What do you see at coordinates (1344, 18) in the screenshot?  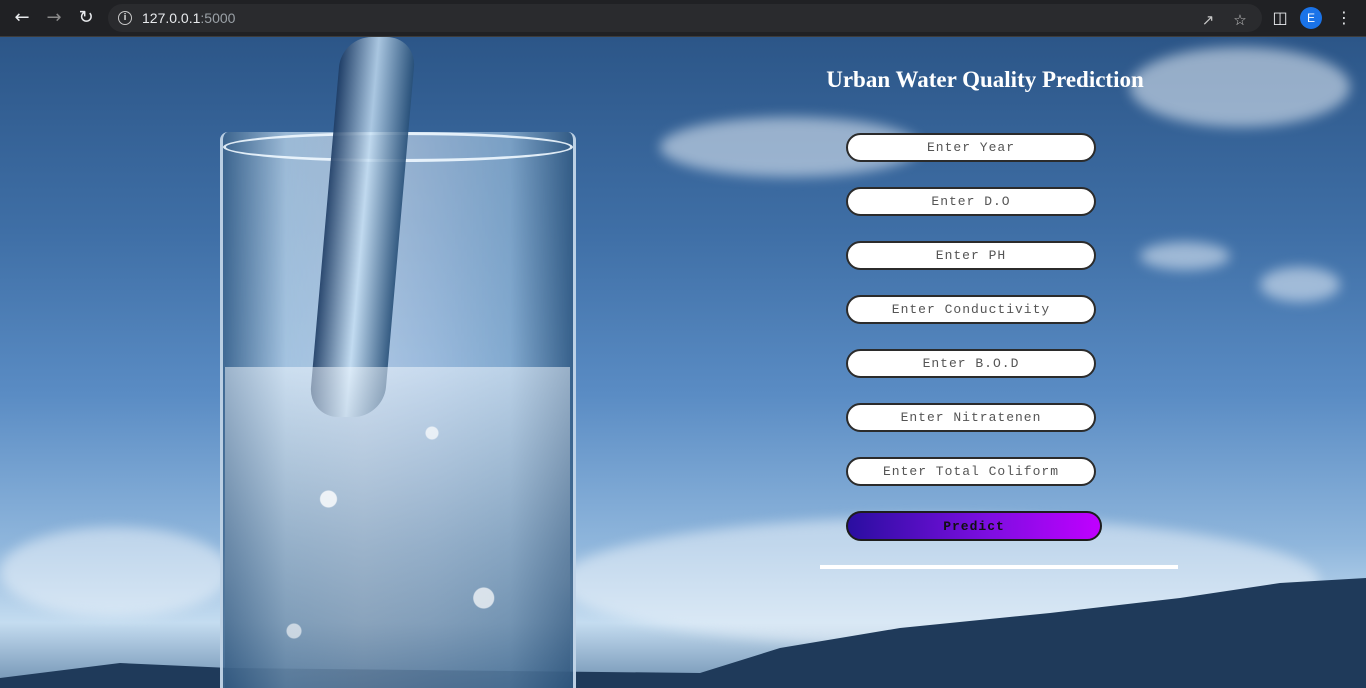 I see `more-menu-icon: ⋮` at bounding box center [1344, 18].